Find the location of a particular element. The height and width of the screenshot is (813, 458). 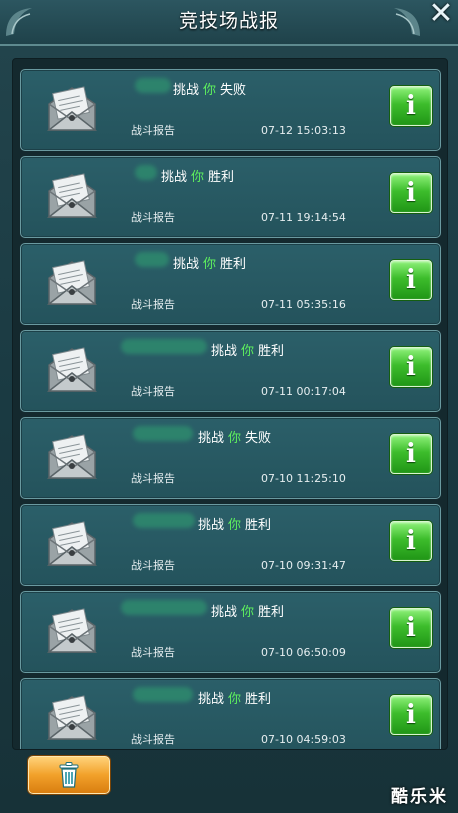

report-item: 挑战你失败 战斗报告 07-12 15:03:13 i is located at coordinates (230, 110).